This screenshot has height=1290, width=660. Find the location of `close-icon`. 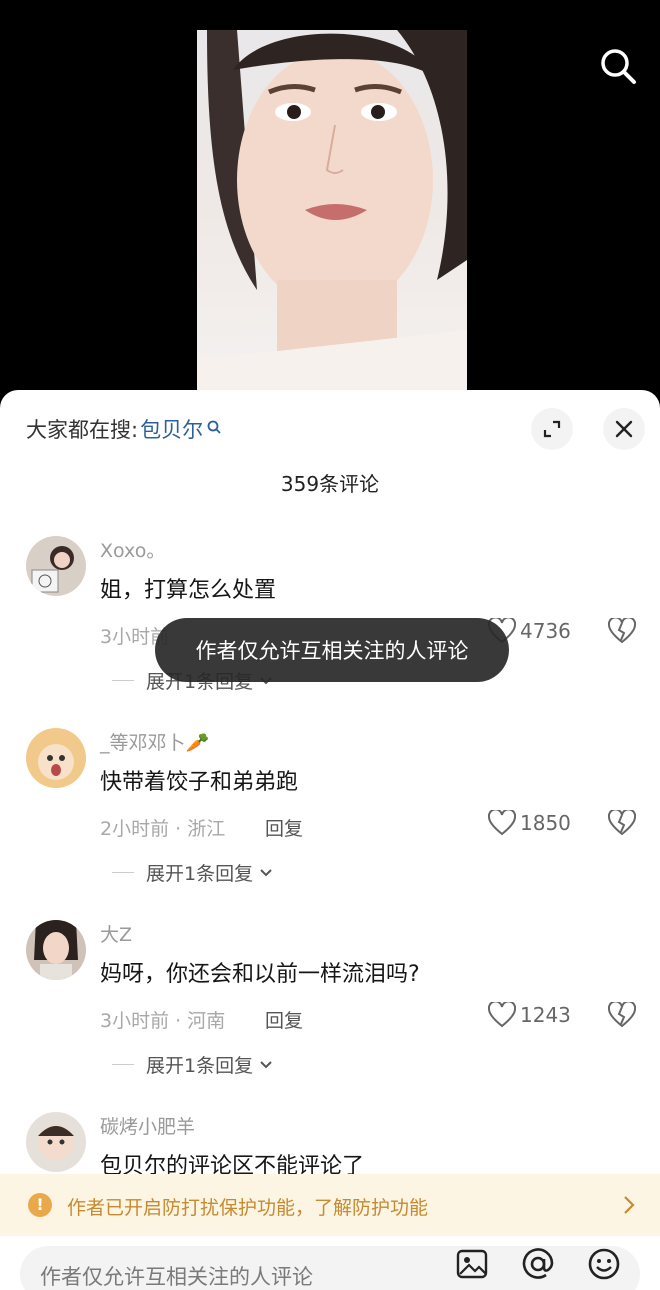

close-icon is located at coordinates (624, 429).